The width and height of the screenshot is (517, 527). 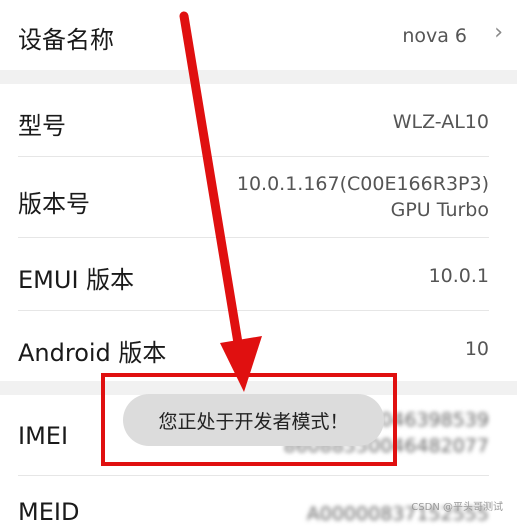 I want to click on annotation-arrow-icon, so click(x=220, y=201).